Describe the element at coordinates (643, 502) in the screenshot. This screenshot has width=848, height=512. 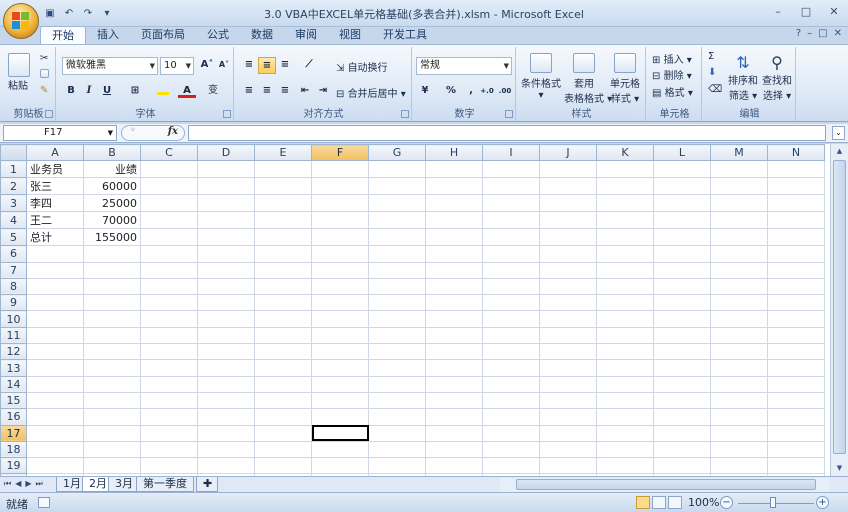
I see `normal-view-icon` at that location.